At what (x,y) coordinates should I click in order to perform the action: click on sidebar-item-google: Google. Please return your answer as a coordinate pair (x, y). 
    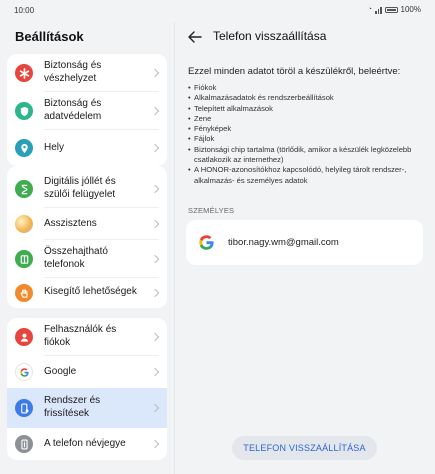
    Looking at the image, I should click on (87, 372).